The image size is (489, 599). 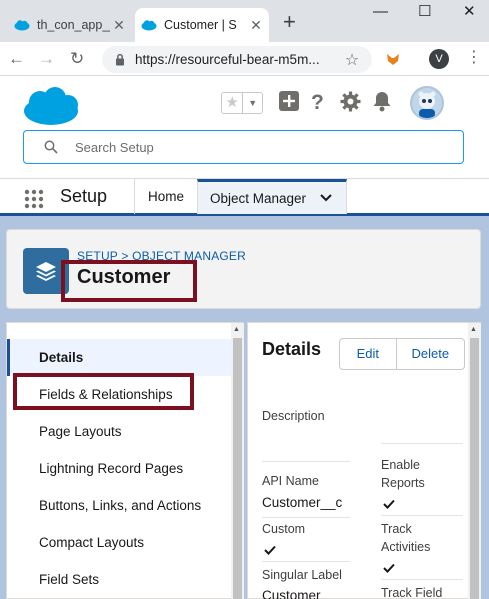 What do you see at coordinates (393, 59) in the screenshot?
I see `extension-fox-icon` at bounding box center [393, 59].